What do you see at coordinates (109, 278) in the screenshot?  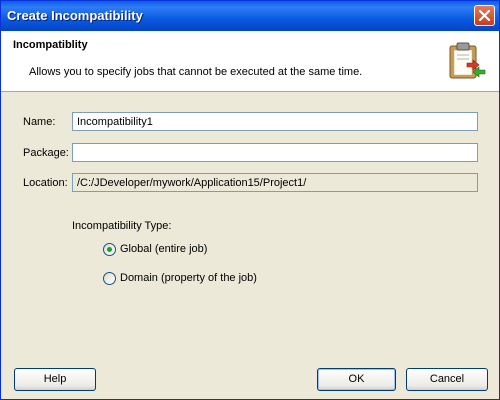 I see `radio-domain-button` at bounding box center [109, 278].